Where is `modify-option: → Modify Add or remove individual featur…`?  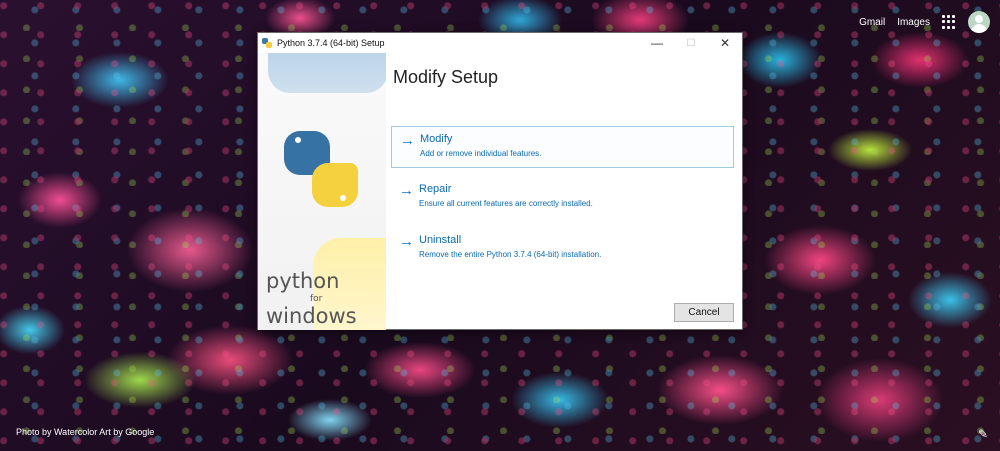 modify-option: → Modify Add or remove individual featur… is located at coordinates (562, 147).